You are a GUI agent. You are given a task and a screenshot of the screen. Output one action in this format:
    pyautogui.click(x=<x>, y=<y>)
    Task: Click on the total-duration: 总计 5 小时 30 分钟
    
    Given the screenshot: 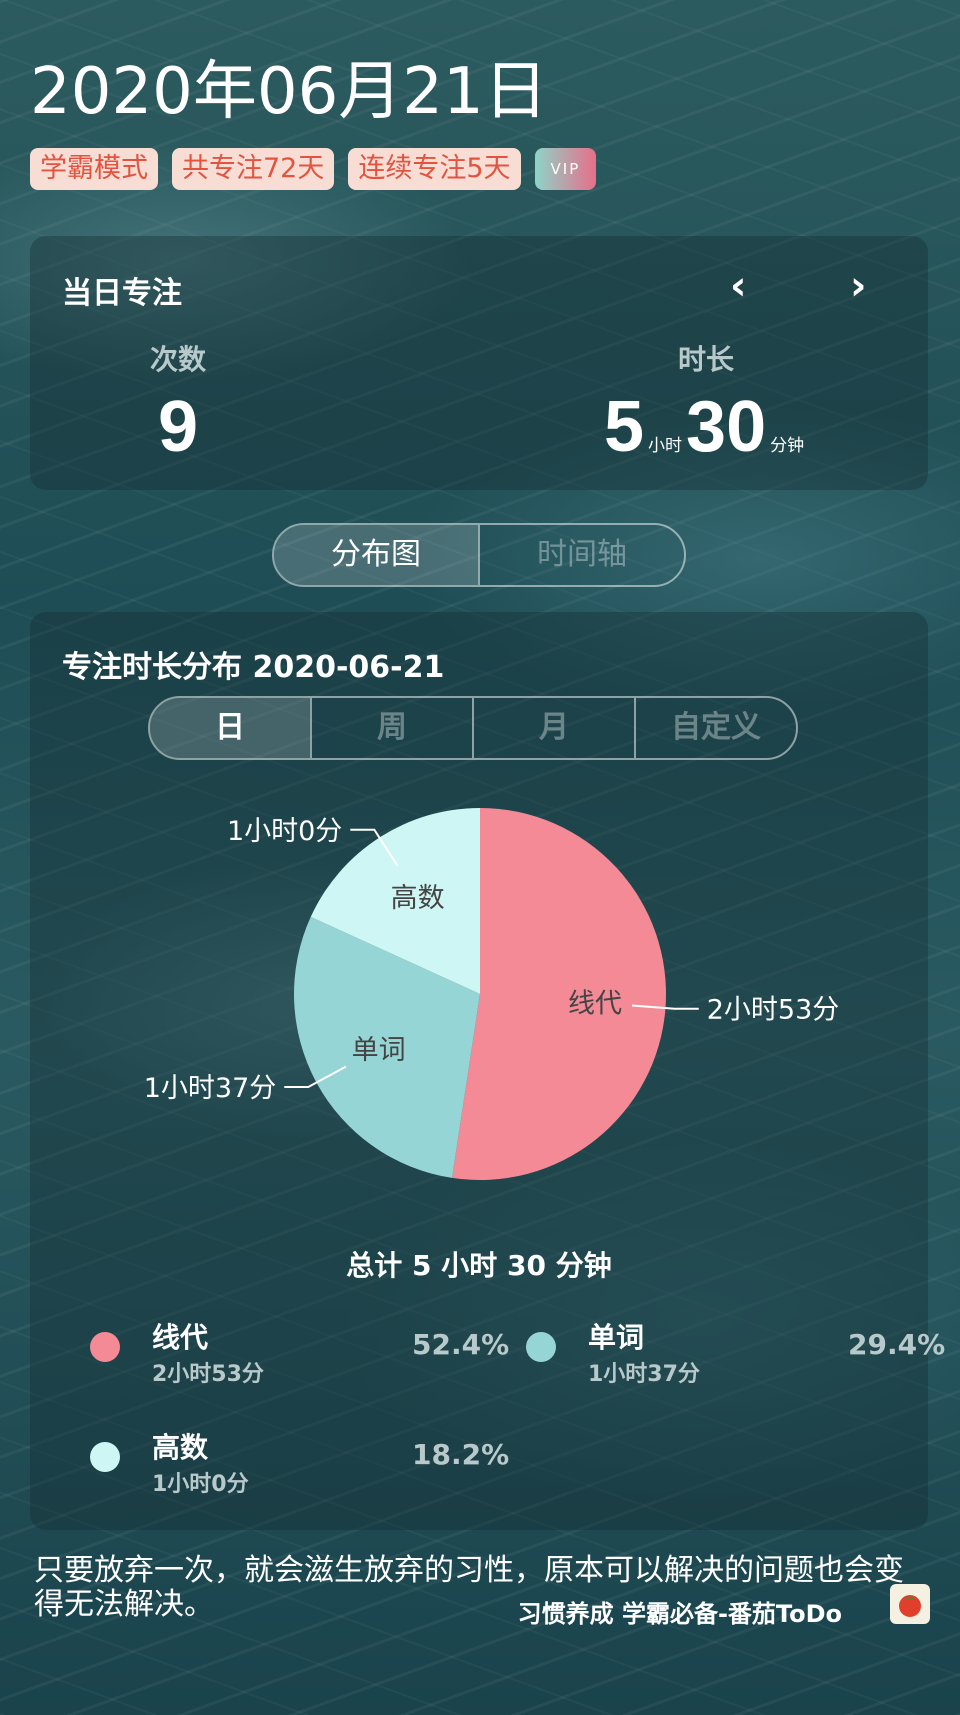 What is the action you would take?
    pyautogui.click(x=479, y=1265)
    